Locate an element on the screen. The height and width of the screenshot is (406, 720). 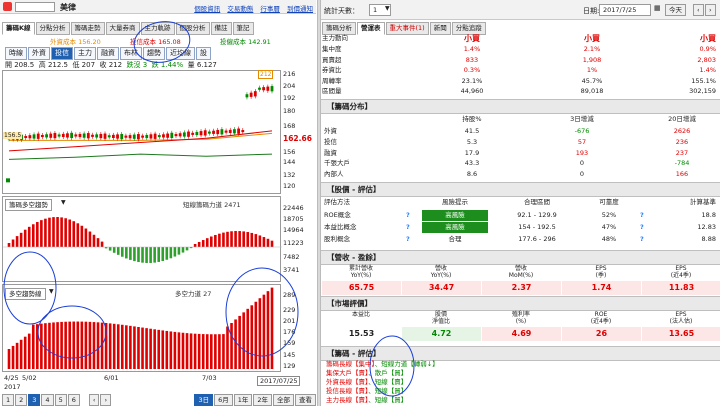
today-button: 今天 is located at coordinates (675, 10).